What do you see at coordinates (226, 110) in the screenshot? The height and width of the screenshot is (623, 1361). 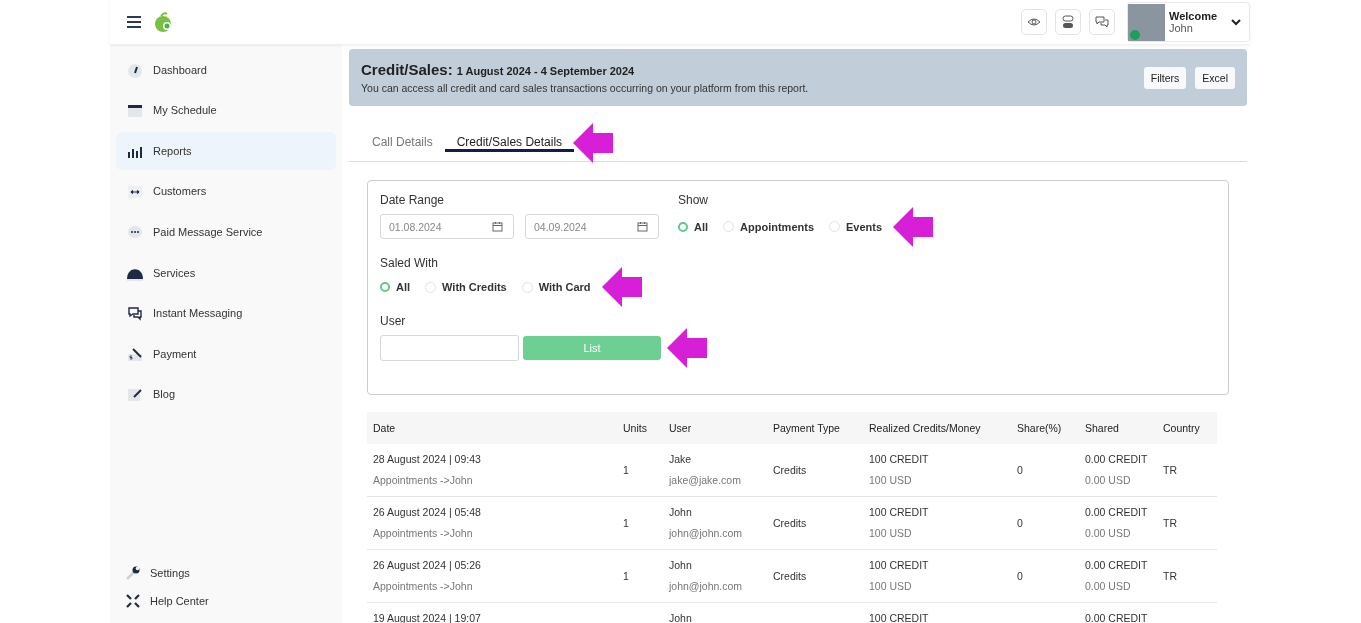 I see `sidebar-item: My Schedule` at bounding box center [226, 110].